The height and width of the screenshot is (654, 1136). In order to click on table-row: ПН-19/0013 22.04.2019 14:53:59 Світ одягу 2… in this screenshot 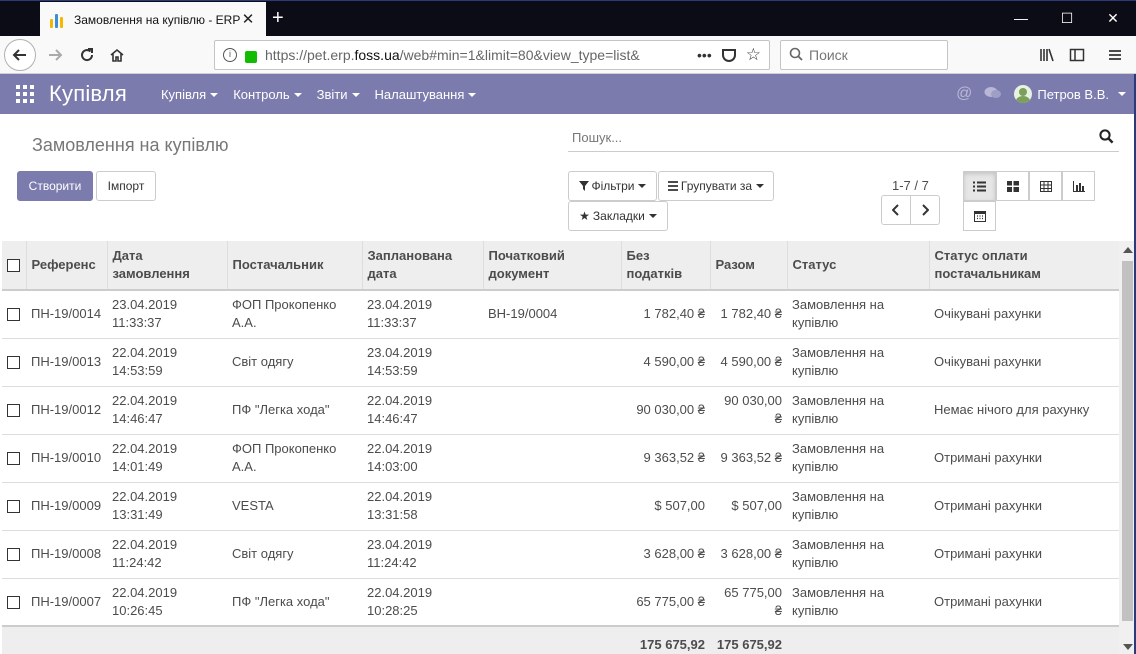, I will do `click(560, 361)`.